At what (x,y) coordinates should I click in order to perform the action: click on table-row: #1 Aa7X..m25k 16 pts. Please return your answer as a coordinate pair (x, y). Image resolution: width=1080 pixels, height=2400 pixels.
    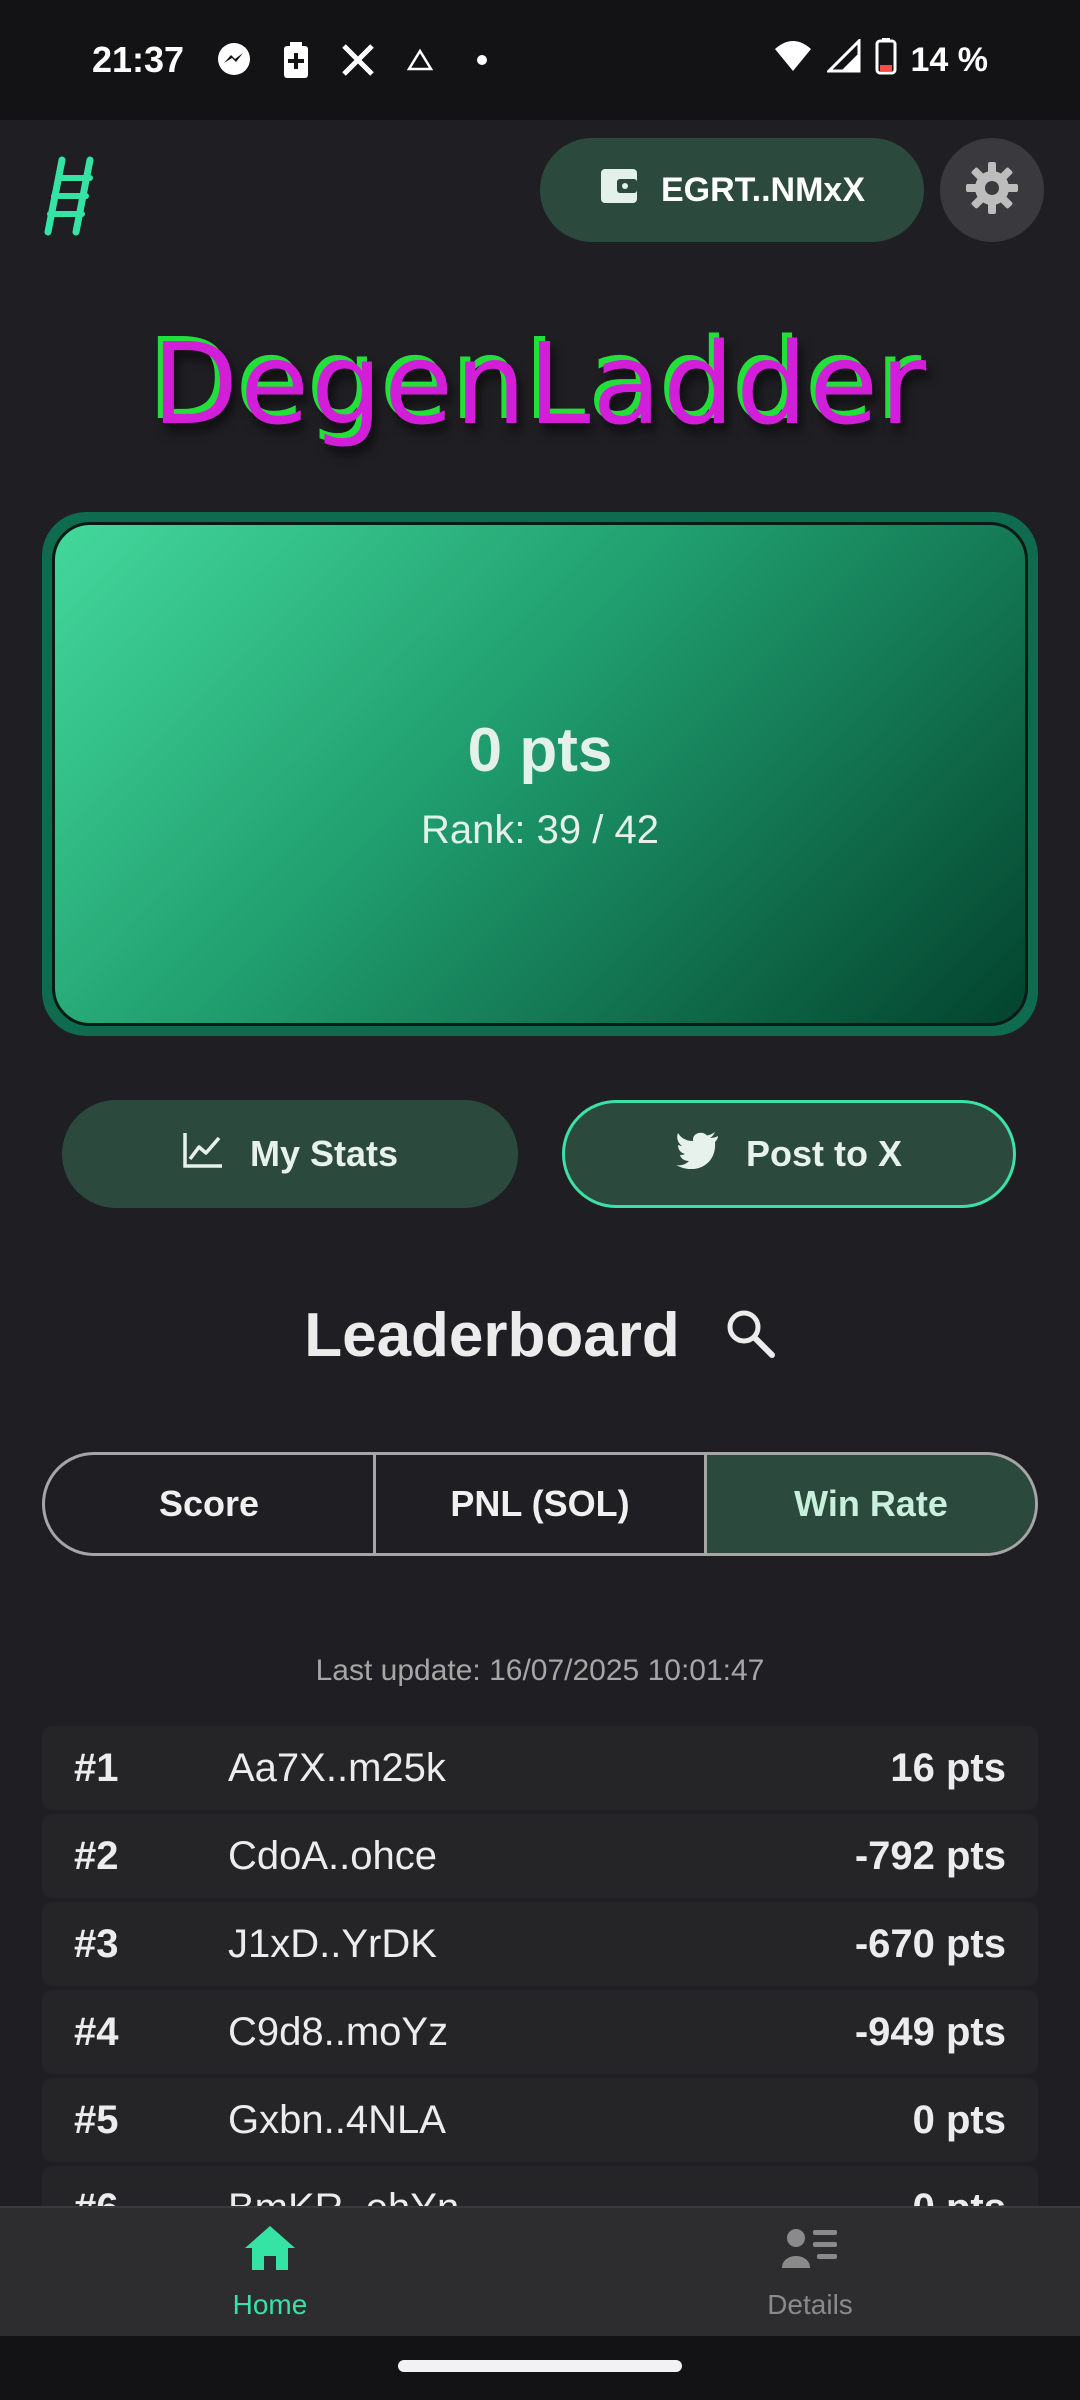
    Looking at the image, I should click on (540, 1768).